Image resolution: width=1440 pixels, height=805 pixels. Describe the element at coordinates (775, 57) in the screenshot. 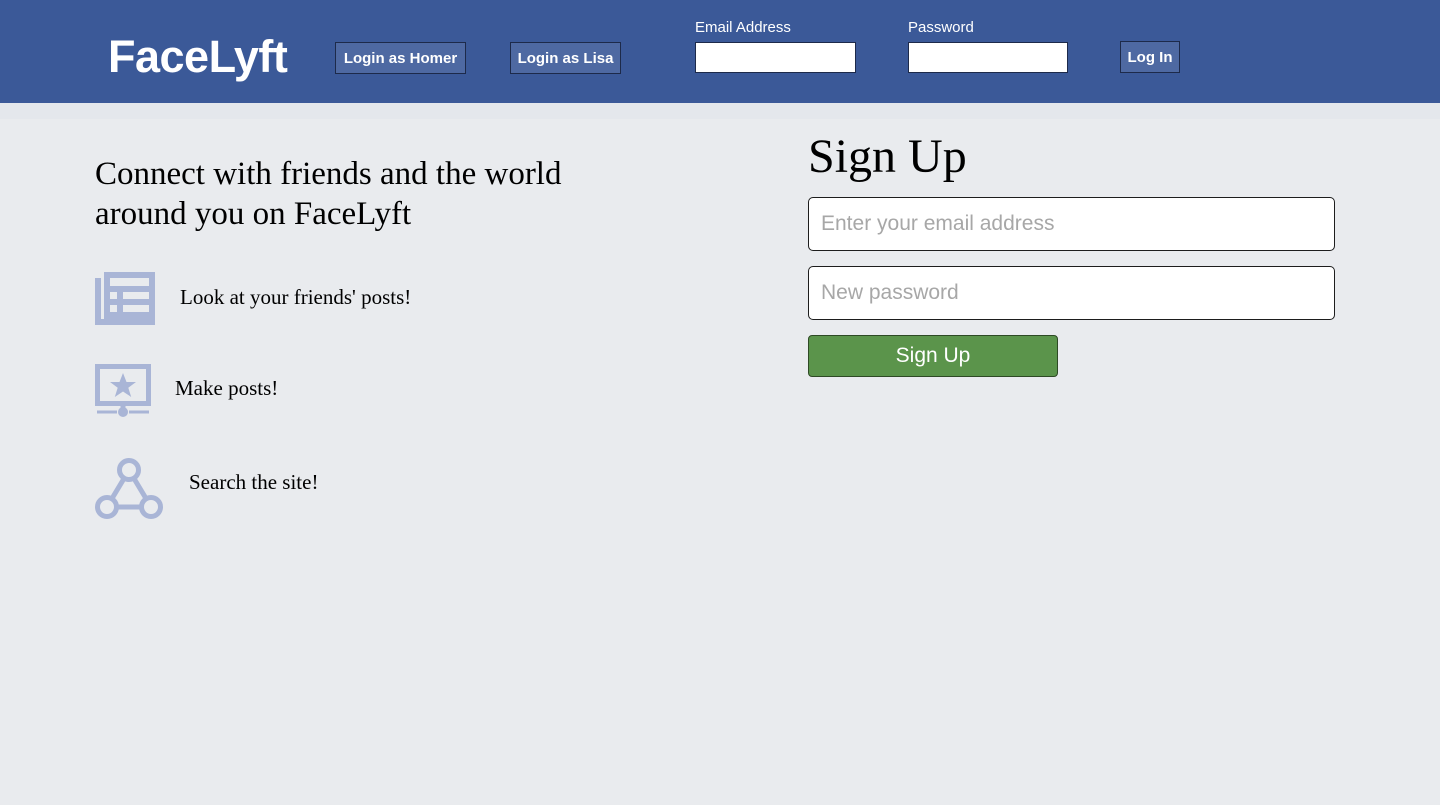

I see `login-email-input` at that location.